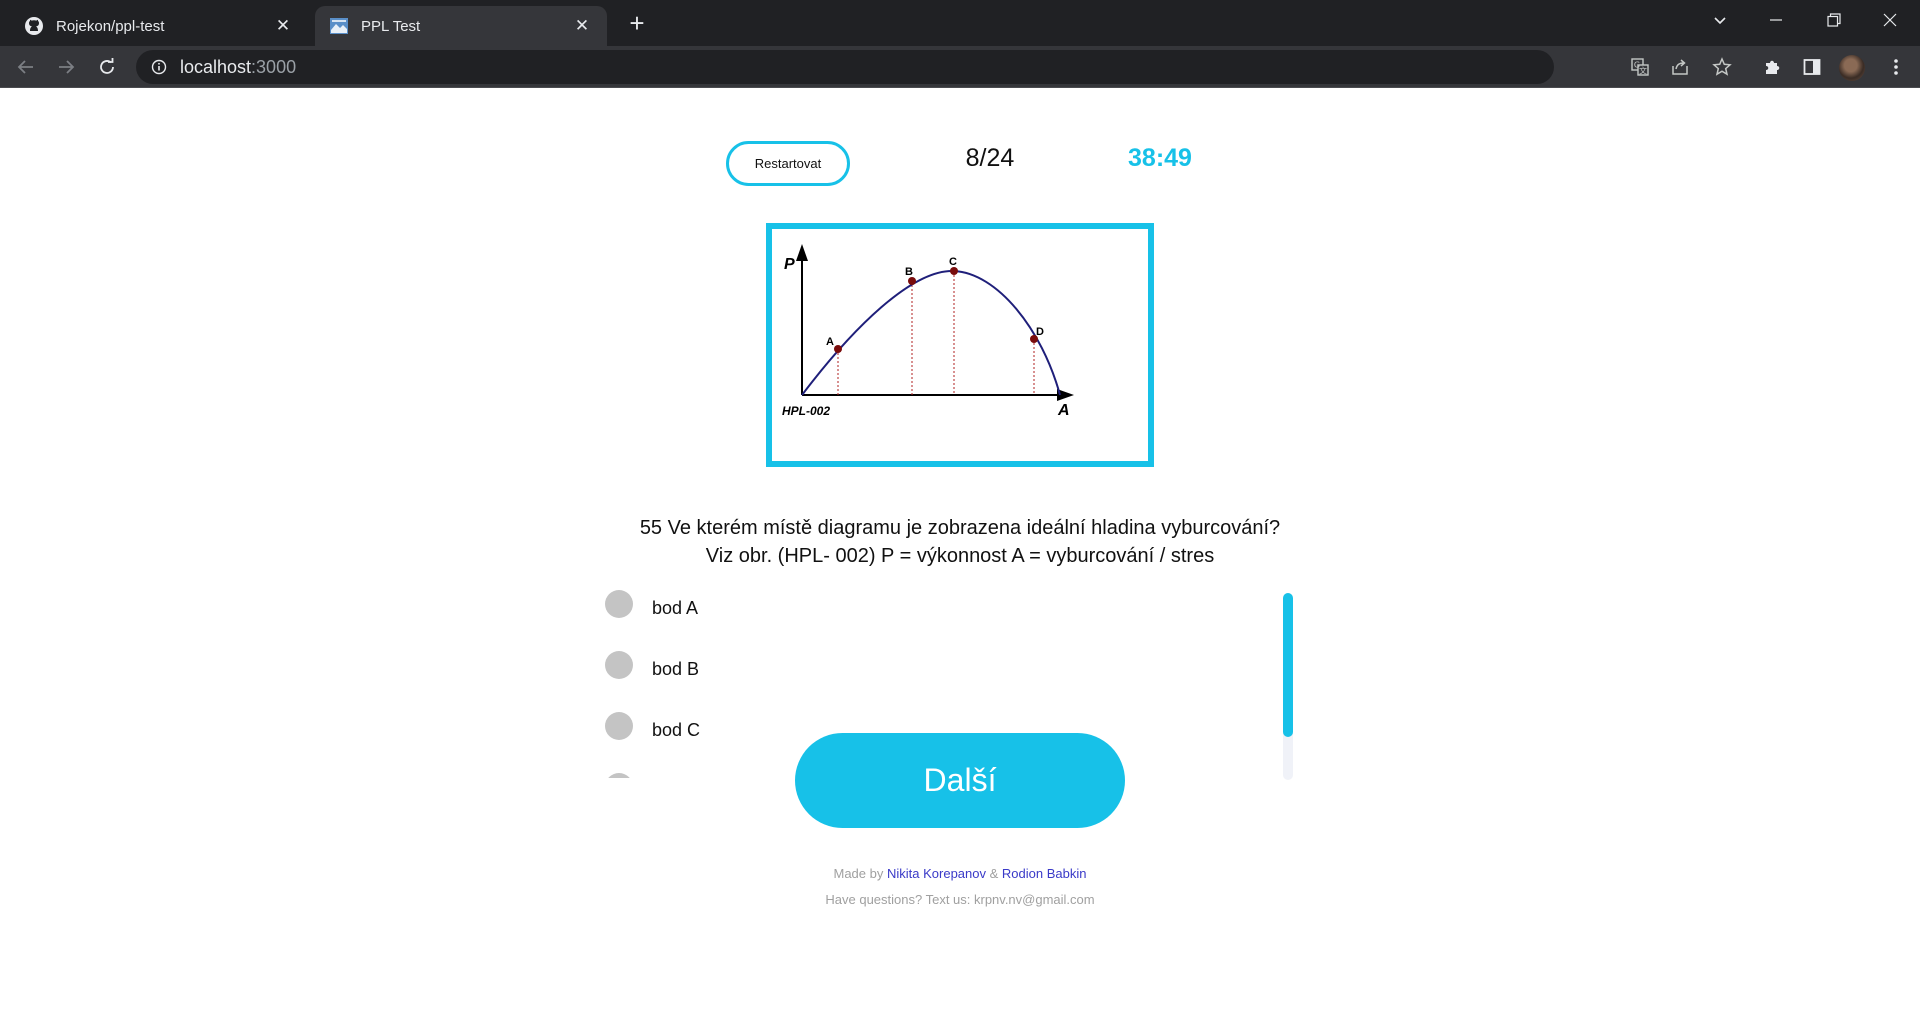 This screenshot has height=1029, width=1920. I want to click on answer-label: bod C, so click(676, 729).